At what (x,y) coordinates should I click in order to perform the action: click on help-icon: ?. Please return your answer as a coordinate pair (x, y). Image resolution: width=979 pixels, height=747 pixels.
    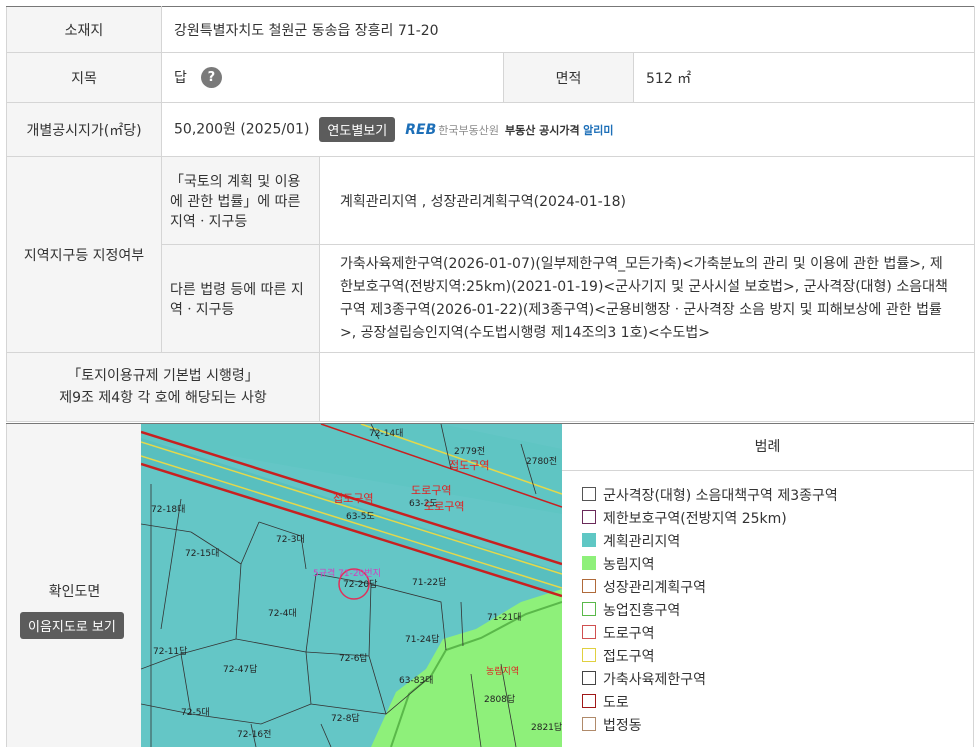
    Looking at the image, I should click on (211, 78).